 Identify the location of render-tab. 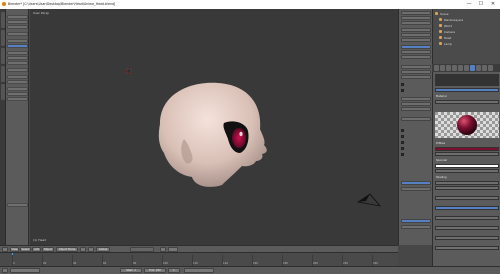
(436, 68).